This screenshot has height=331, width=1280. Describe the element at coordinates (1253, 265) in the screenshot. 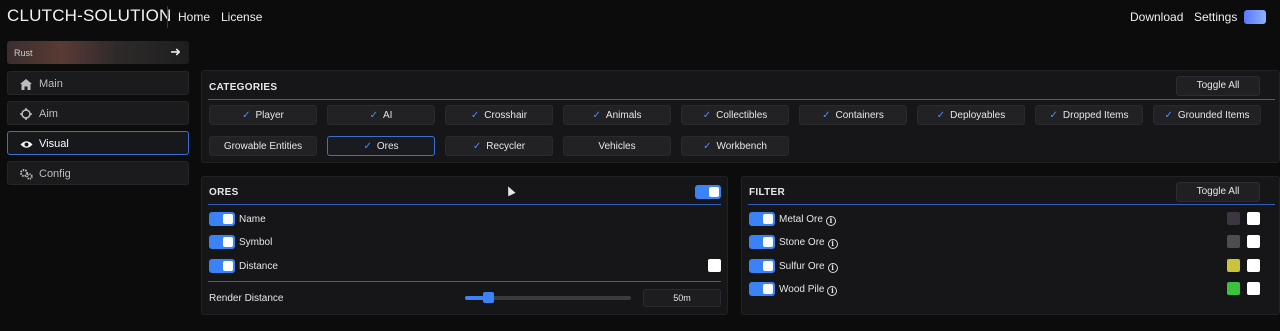

I see `sulfur-ore-secondary-swatch` at that location.